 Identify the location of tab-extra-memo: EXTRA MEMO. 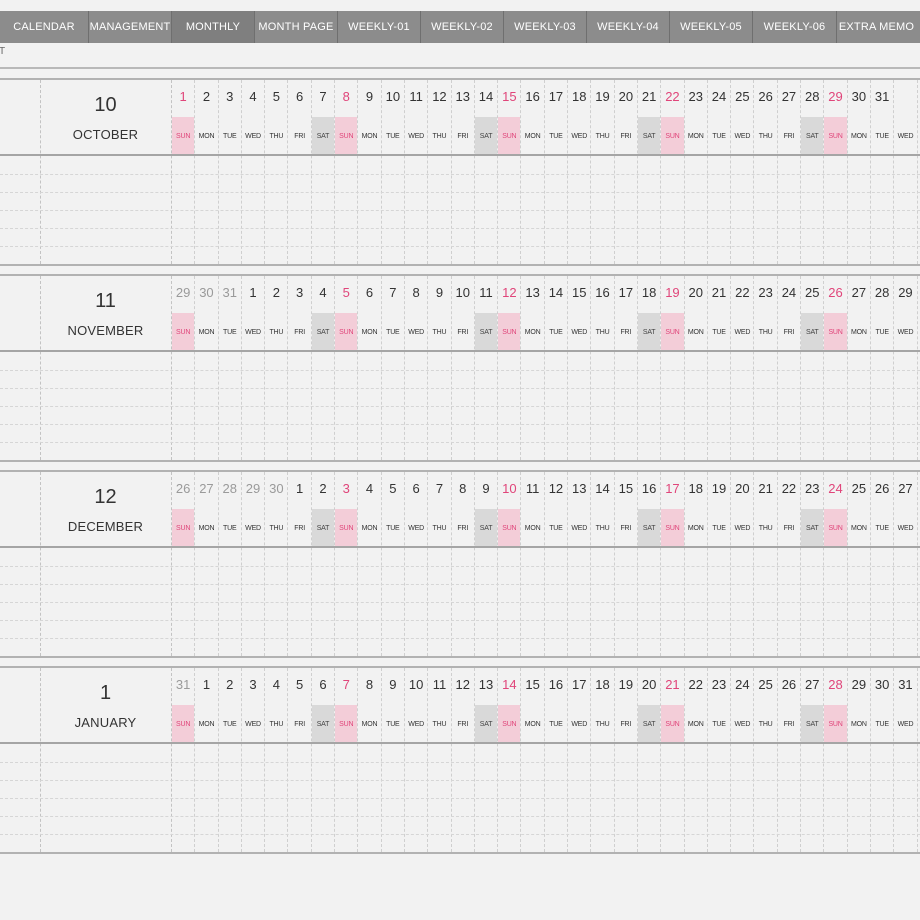
(876, 27).